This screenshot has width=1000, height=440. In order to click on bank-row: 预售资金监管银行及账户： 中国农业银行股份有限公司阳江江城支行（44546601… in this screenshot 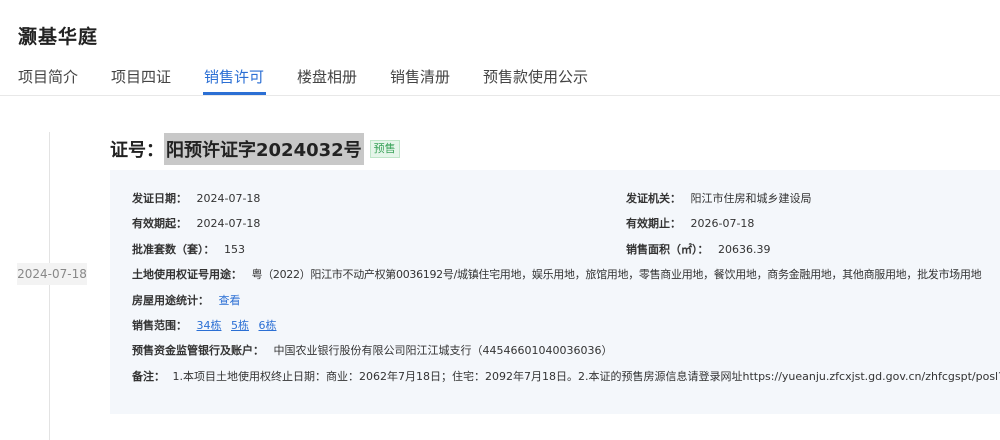, I will do `click(372, 350)`.